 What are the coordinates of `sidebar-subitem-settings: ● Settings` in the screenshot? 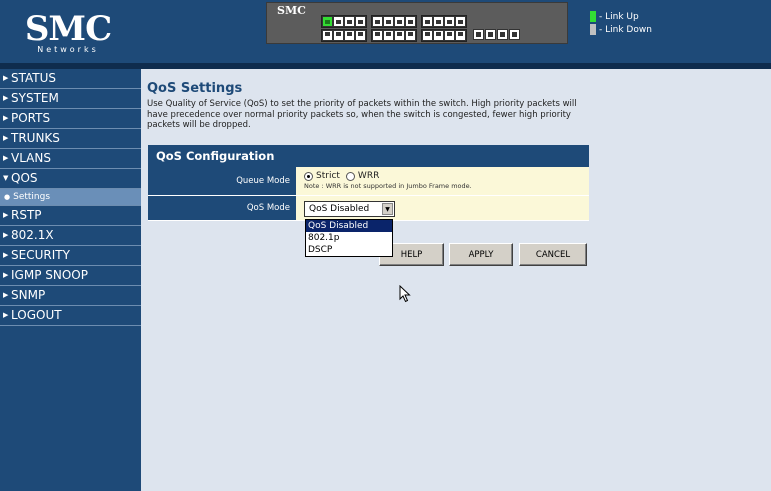 It's located at (70, 197).